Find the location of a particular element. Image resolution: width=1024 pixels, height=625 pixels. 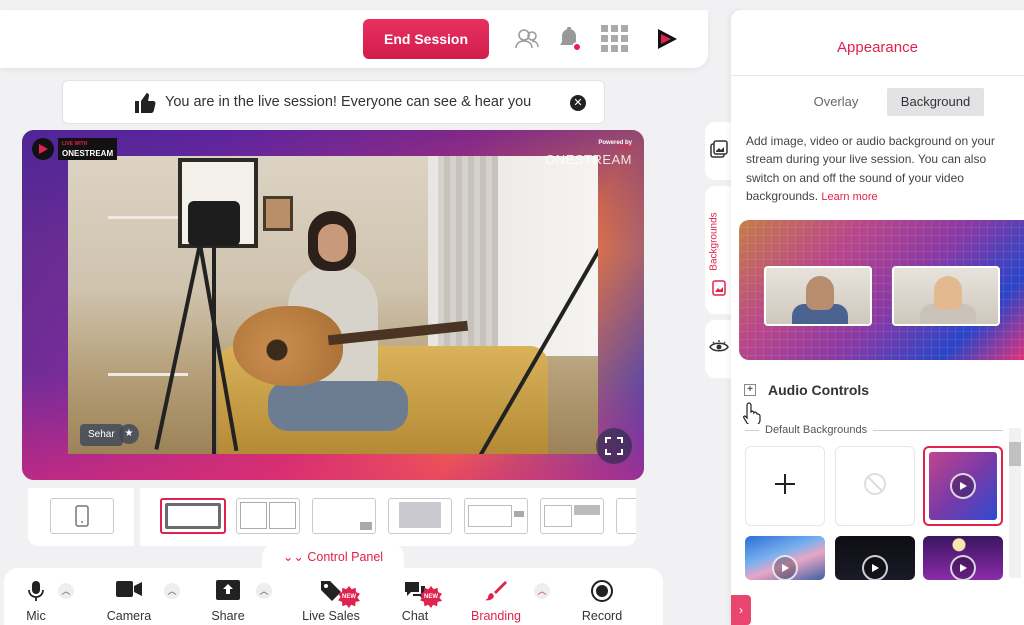

layout-pip is located at coordinates (344, 516).